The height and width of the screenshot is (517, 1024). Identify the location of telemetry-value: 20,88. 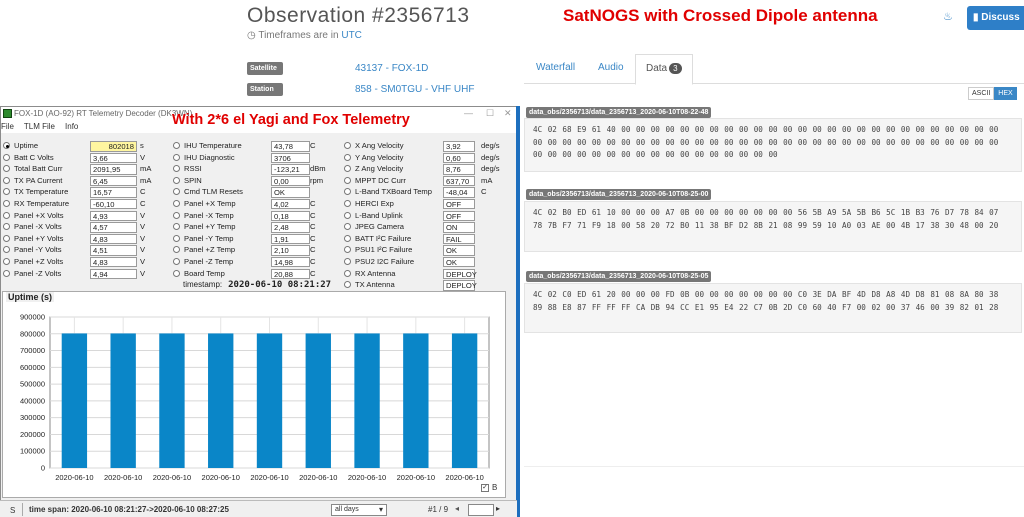
(290, 274).